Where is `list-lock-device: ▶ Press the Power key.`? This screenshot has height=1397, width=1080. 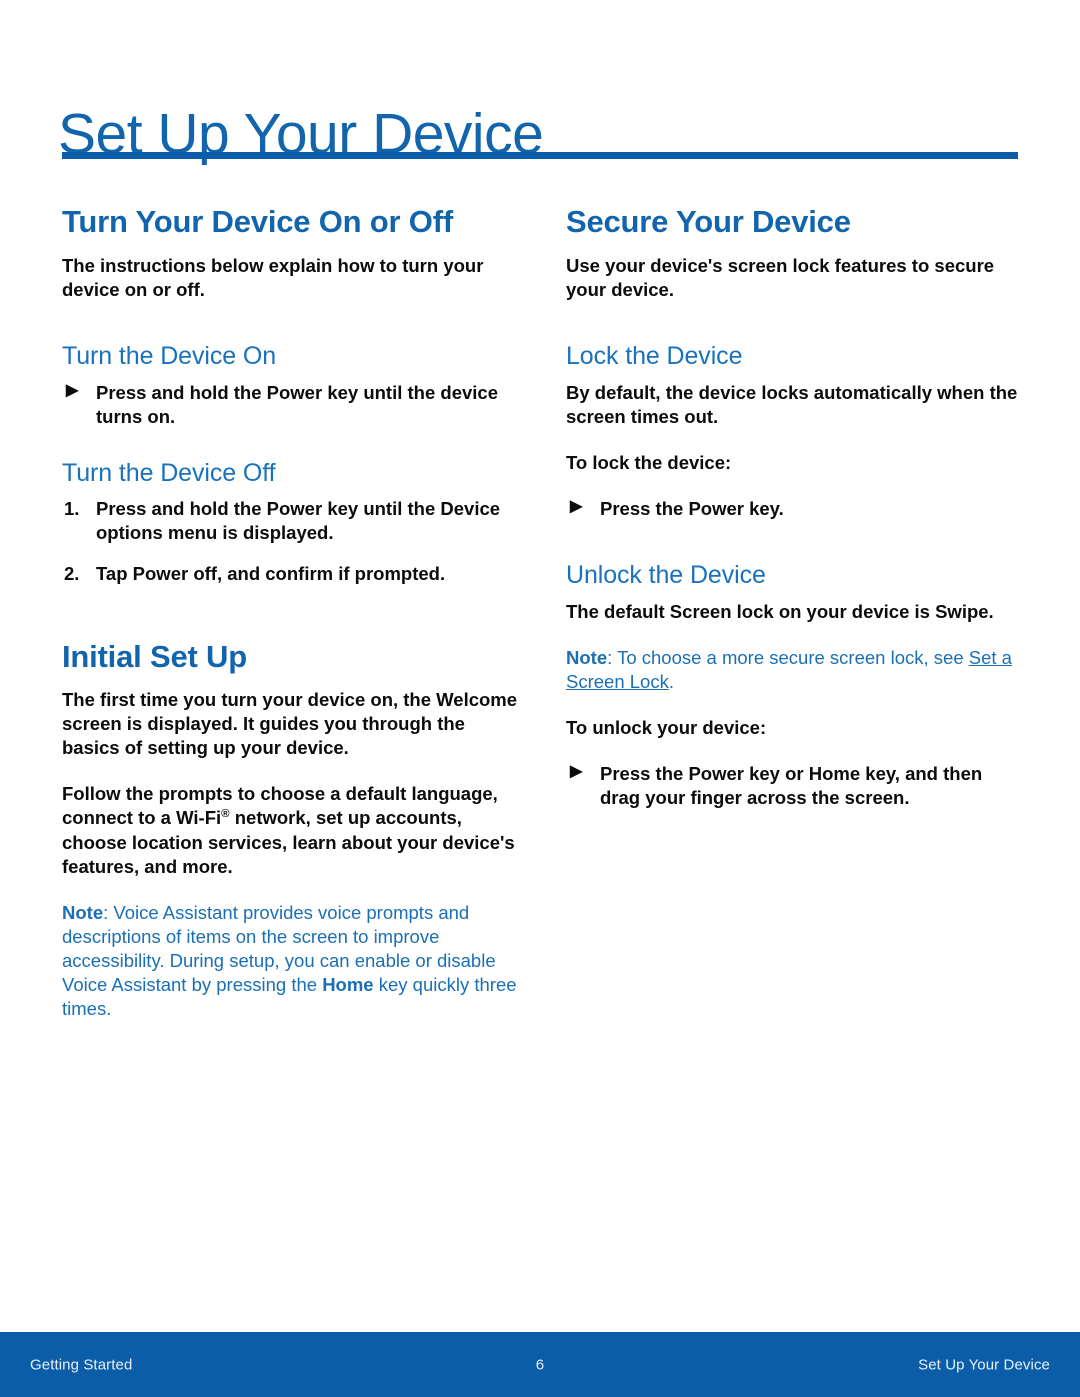 list-lock-device: ▶ Press the Power key. is located at coordinates (795, 509).